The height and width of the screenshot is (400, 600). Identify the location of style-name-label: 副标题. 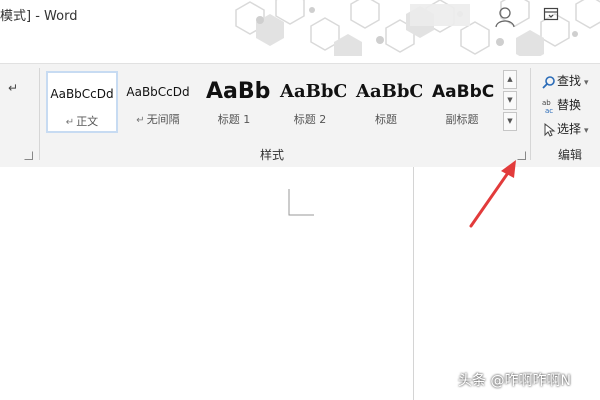
(462, 119).